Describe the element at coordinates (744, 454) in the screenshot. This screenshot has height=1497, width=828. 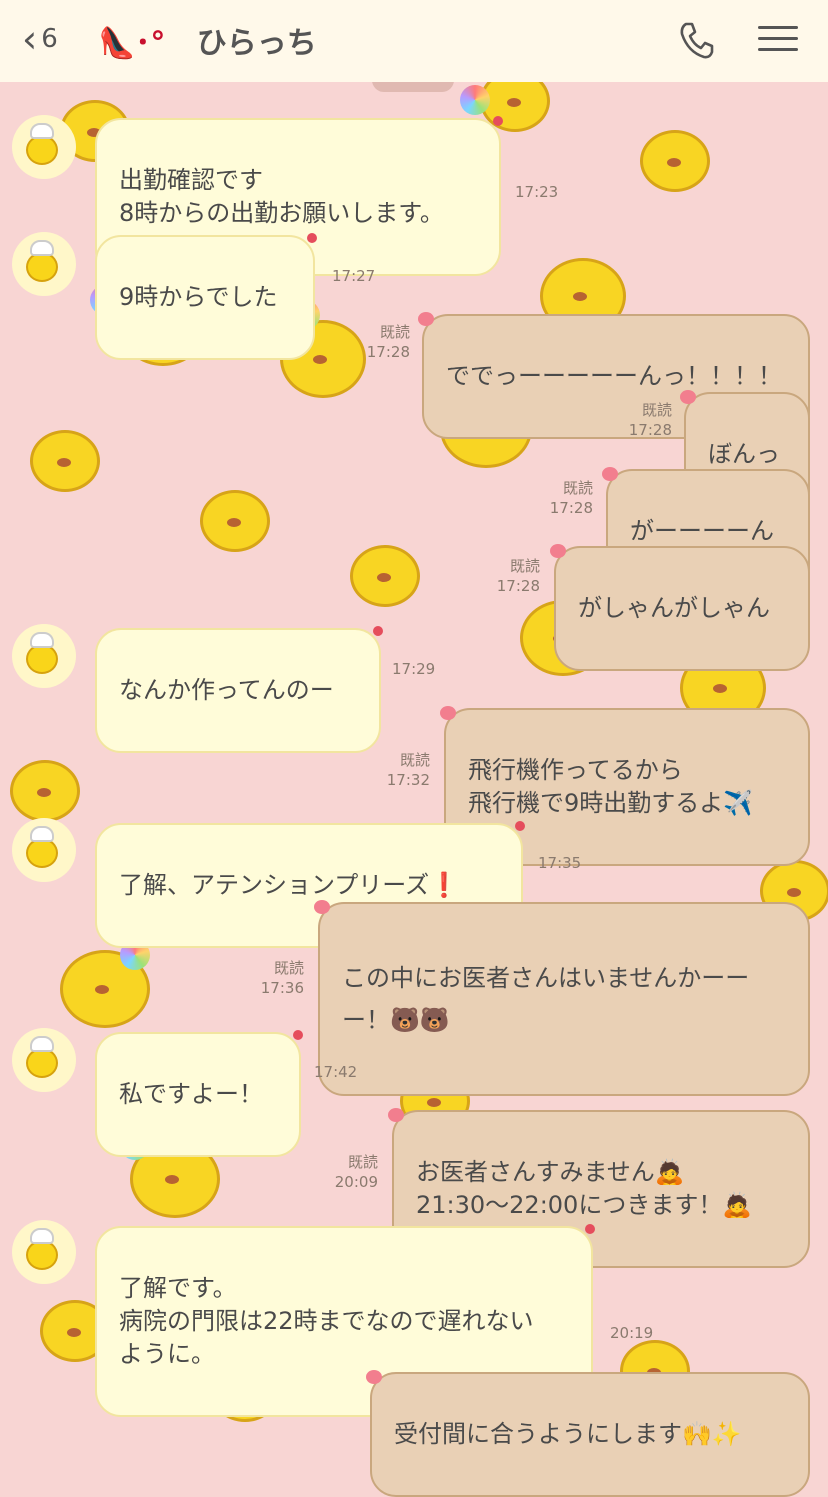
I see `message-text: ぼんっ` at that location.